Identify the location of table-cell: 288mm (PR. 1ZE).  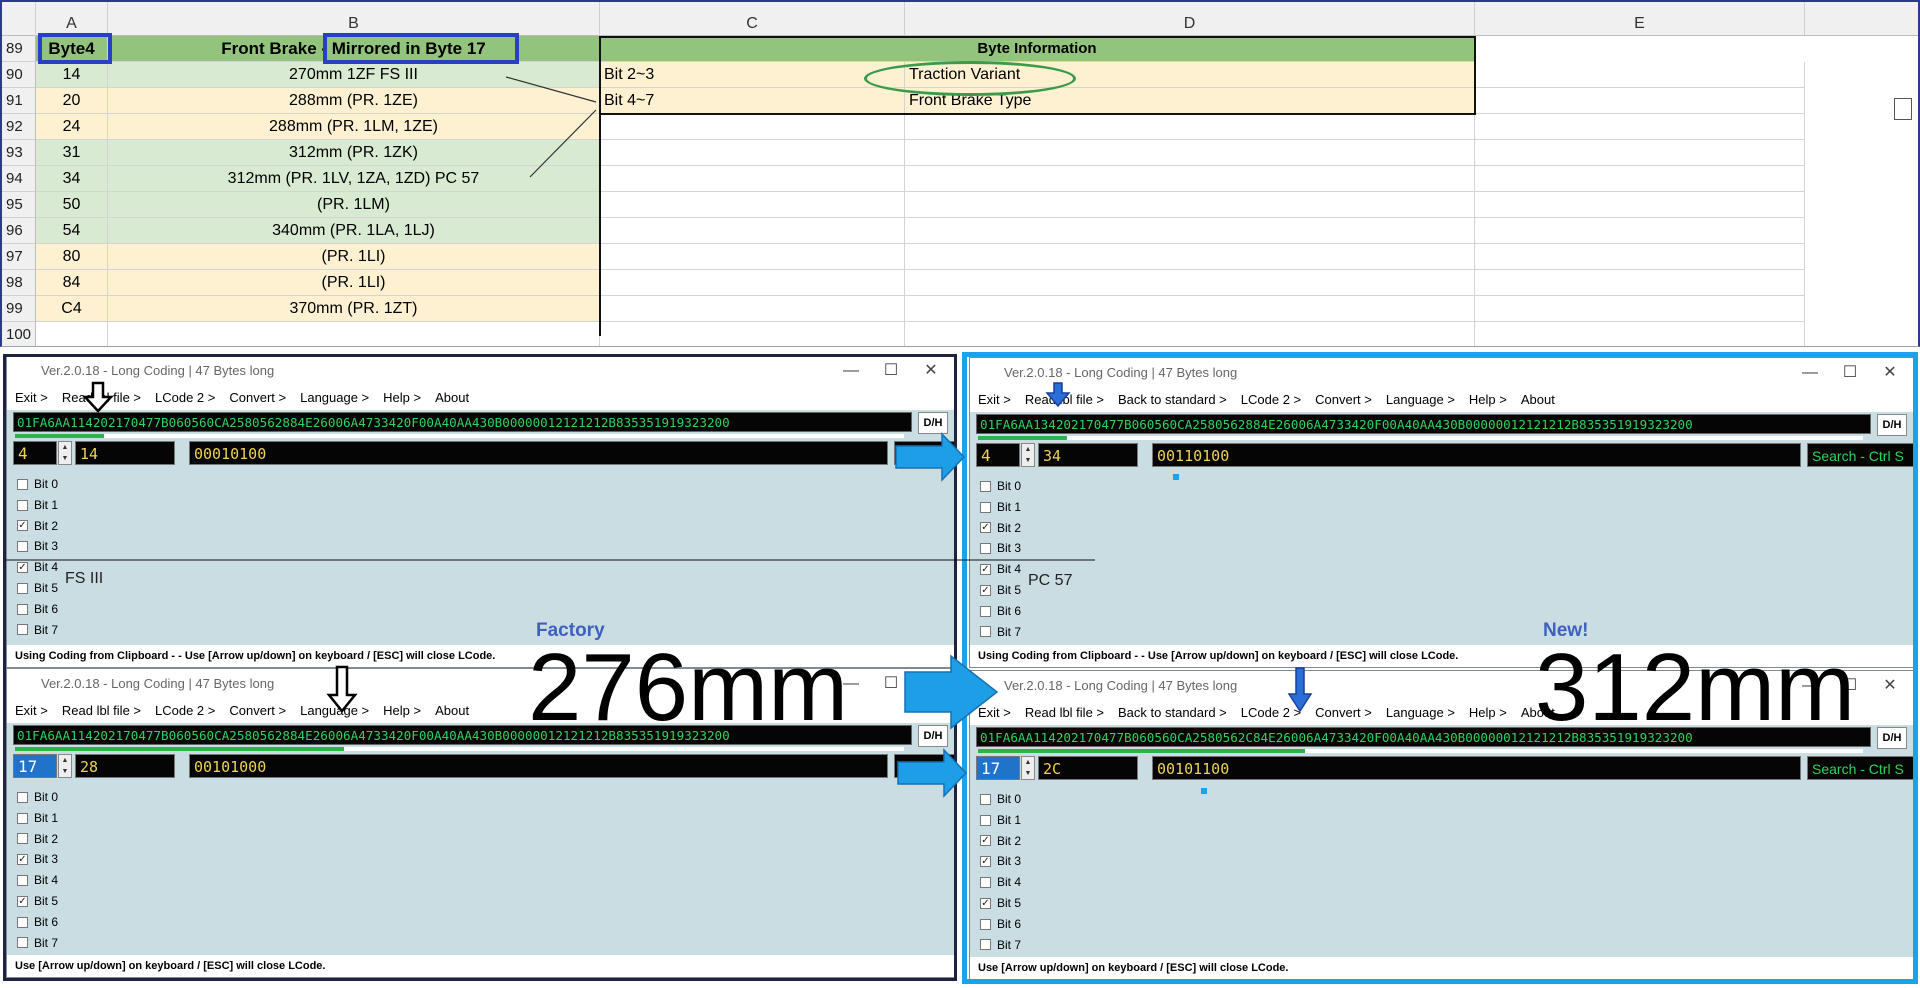
(354, 101).